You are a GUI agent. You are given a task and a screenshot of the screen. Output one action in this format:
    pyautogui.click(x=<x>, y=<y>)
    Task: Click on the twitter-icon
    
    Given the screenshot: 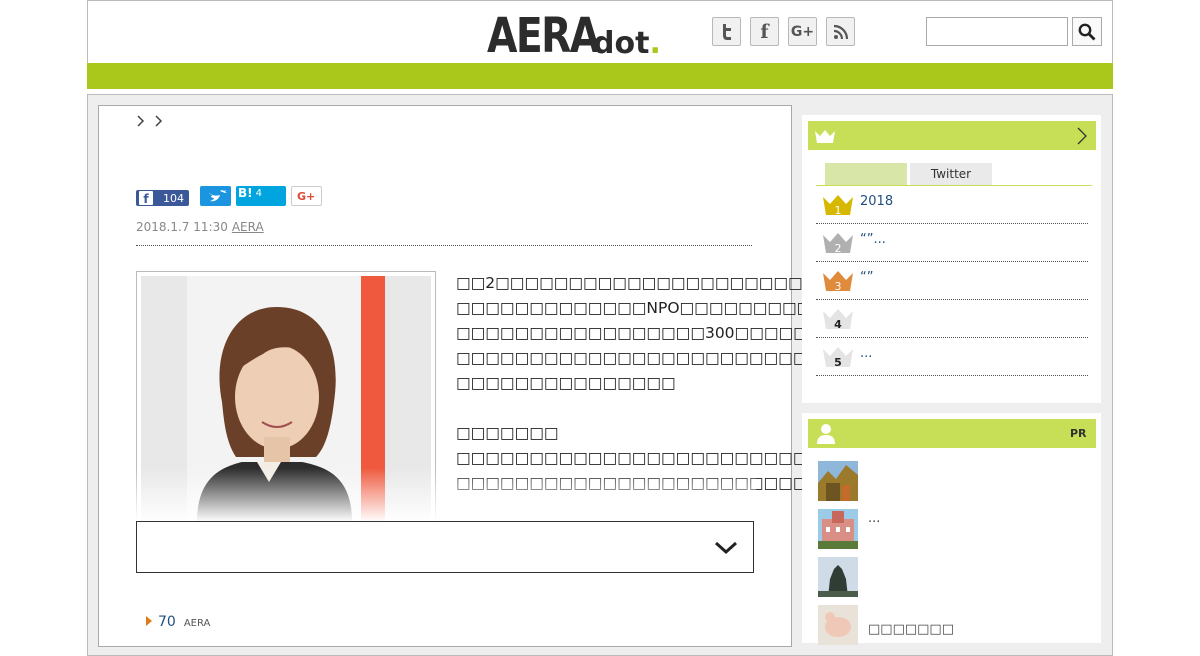 What is the action you would take?
    pyautogui.click(x=726, y=31)
    